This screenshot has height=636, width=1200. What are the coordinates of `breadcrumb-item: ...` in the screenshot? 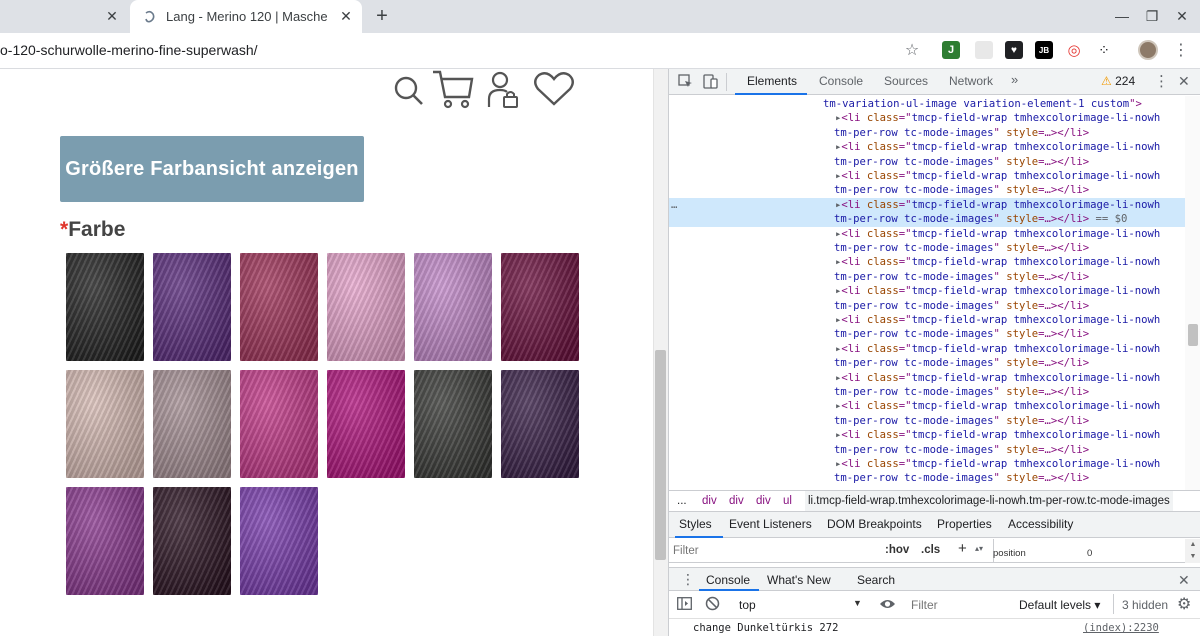 It's located at (682, 501).